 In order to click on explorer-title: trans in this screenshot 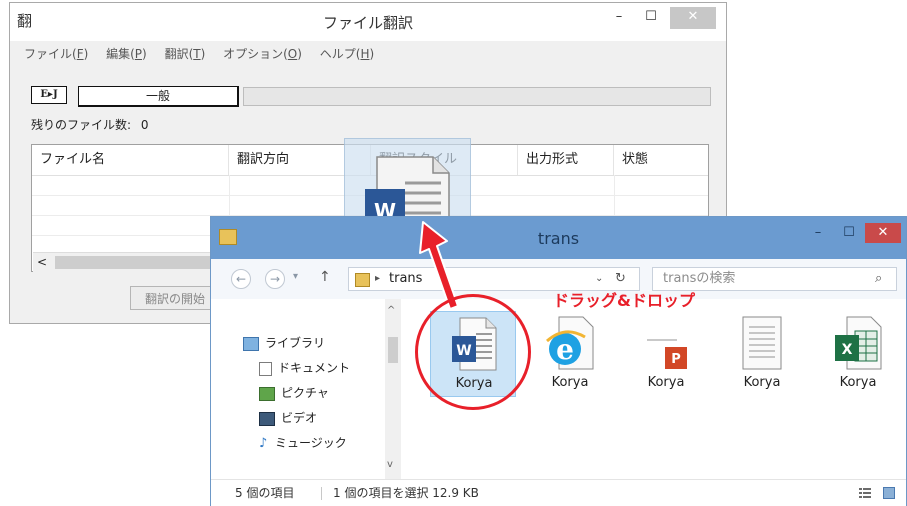, I will do `click(558, 238)`.